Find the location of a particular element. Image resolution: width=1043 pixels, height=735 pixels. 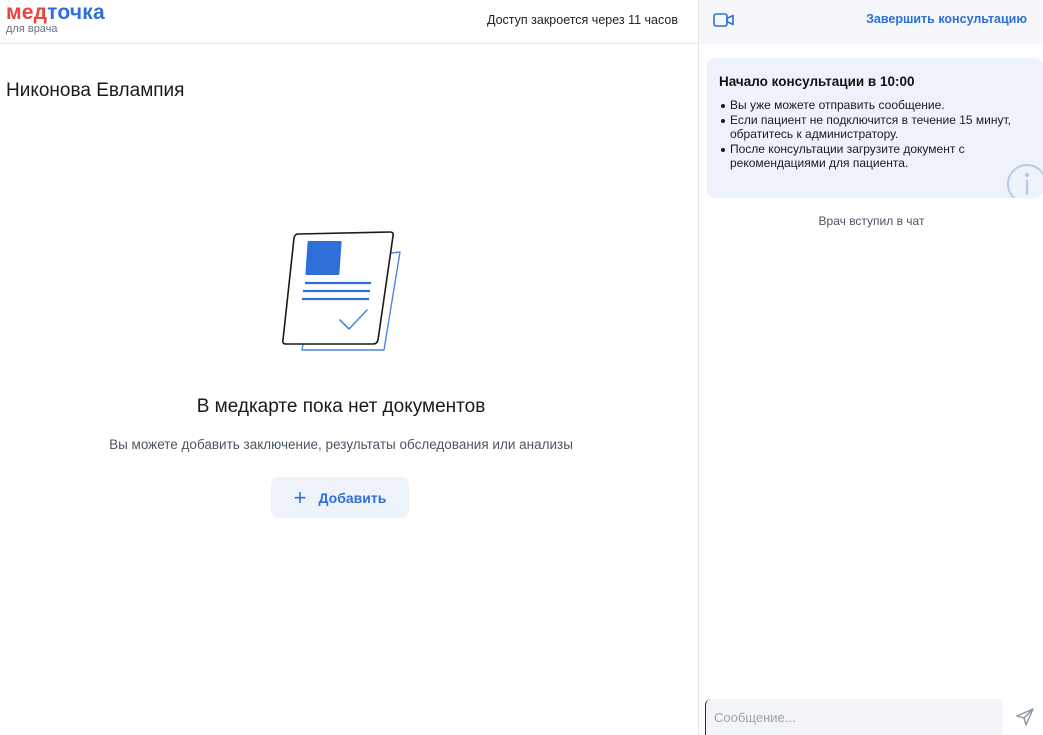

add-document-label: Добавить is located at coordinates (352, 497).